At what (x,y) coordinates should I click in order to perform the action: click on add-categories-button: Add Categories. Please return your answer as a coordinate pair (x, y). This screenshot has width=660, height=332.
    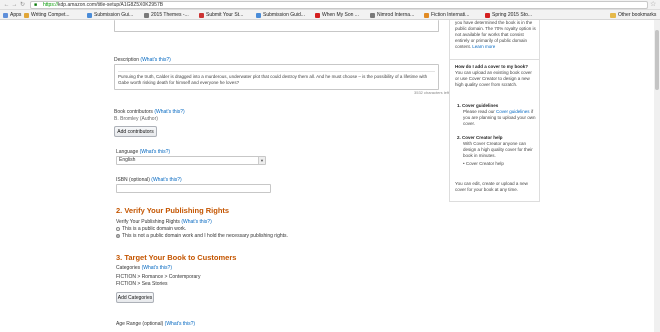
    Looking at the image, I should click on (135, 297).